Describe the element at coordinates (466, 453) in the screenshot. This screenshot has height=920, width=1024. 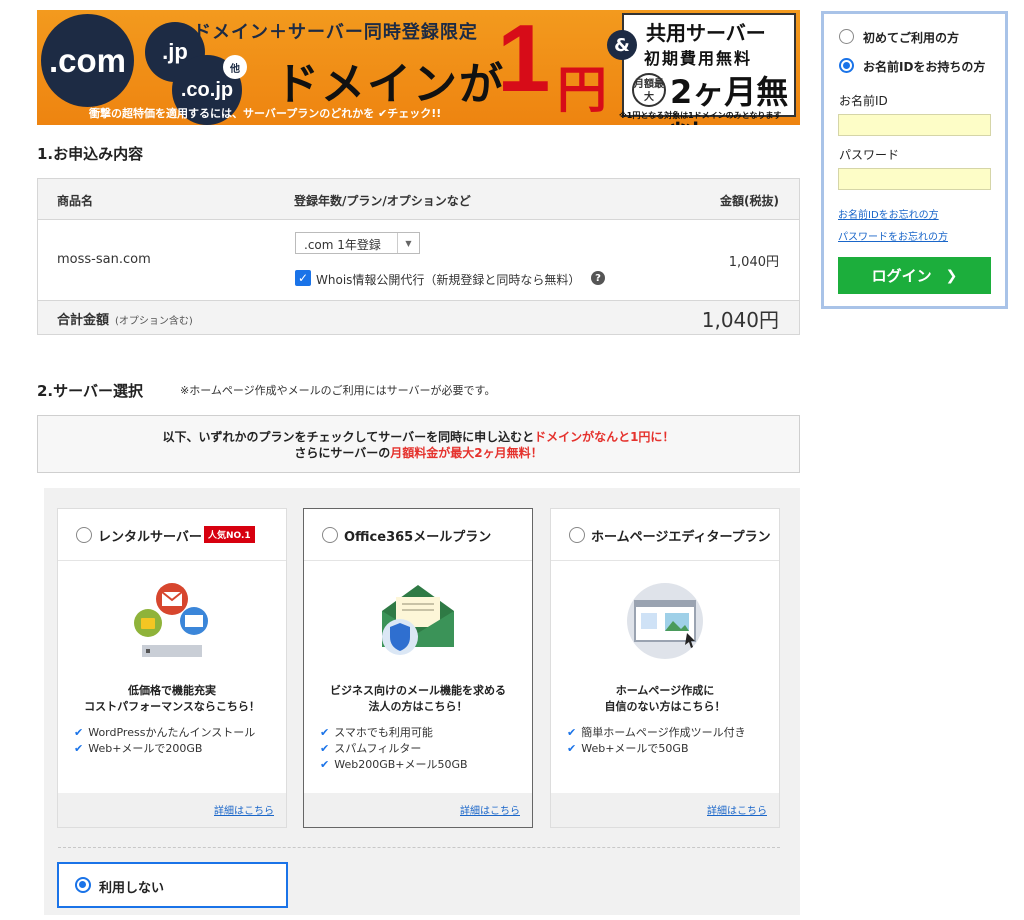
I see `notice-line2-red: 月額料金が最大2ヶ月無料！` at that location.